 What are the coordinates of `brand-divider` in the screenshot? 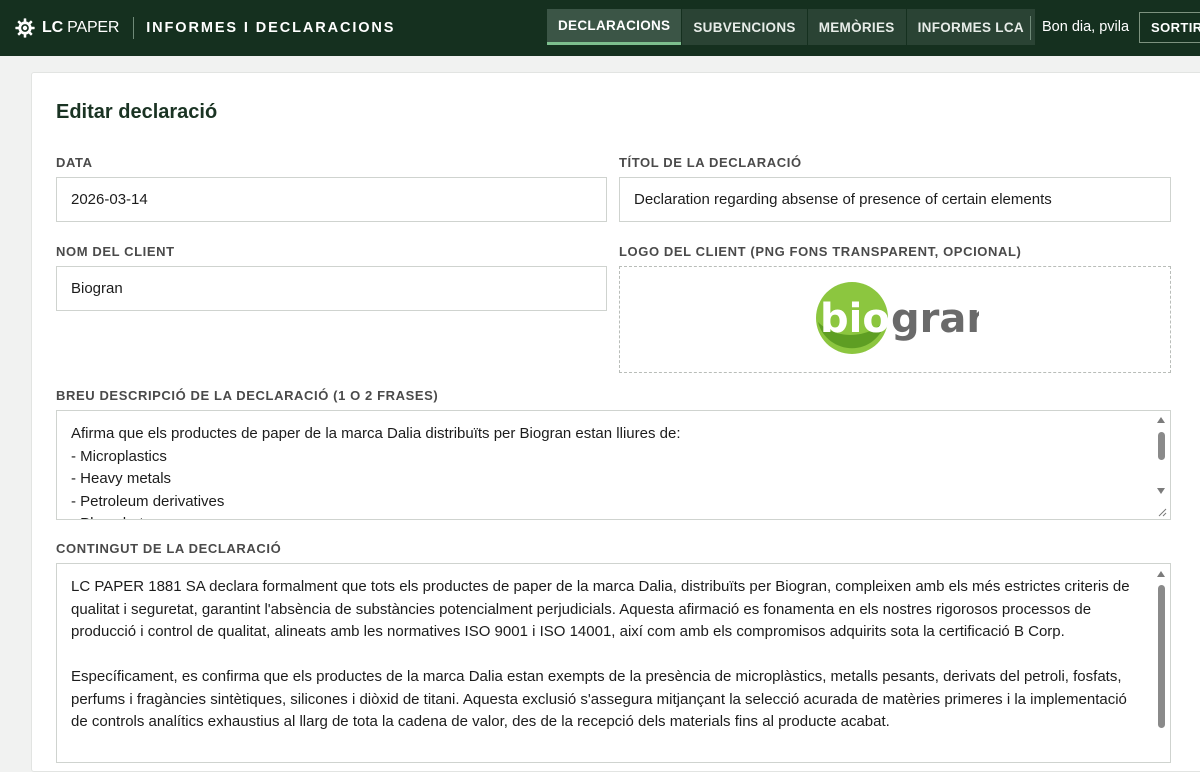 It's located at (134, 28).